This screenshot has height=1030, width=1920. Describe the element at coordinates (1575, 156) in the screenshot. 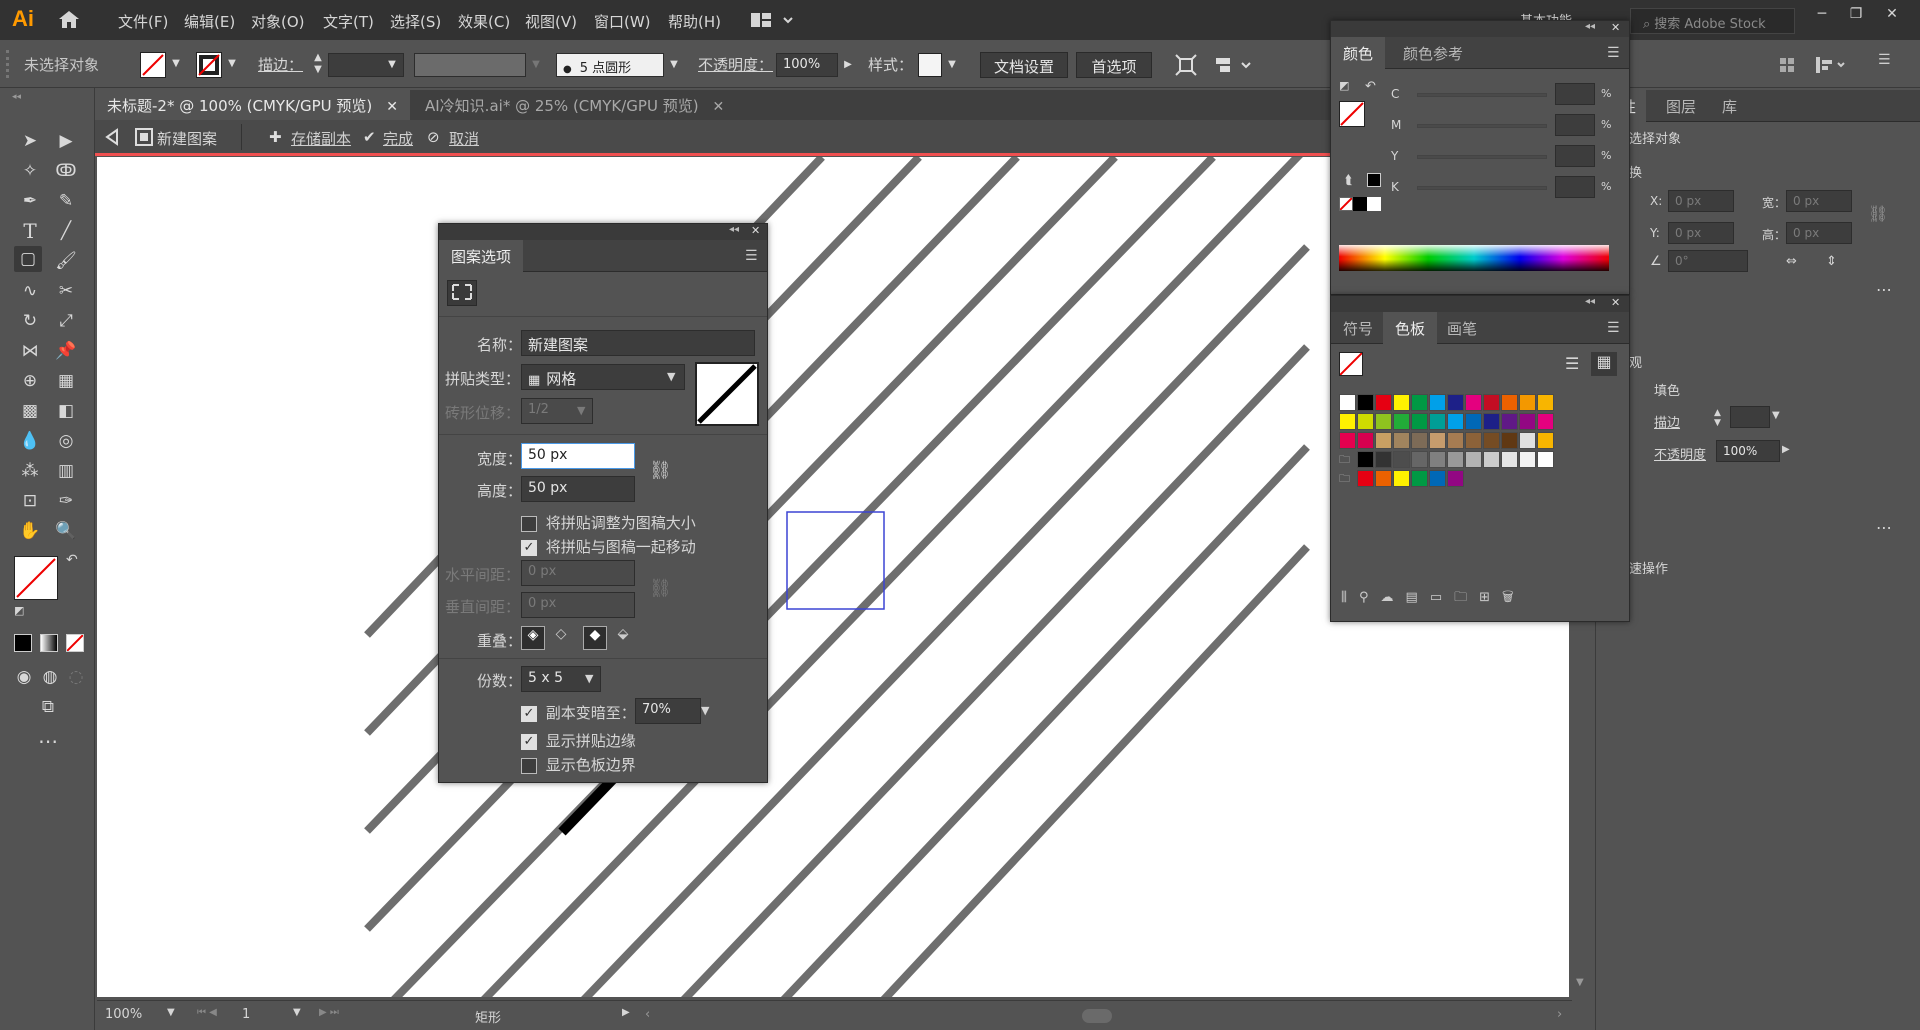

I see `yellow-field` at that location.